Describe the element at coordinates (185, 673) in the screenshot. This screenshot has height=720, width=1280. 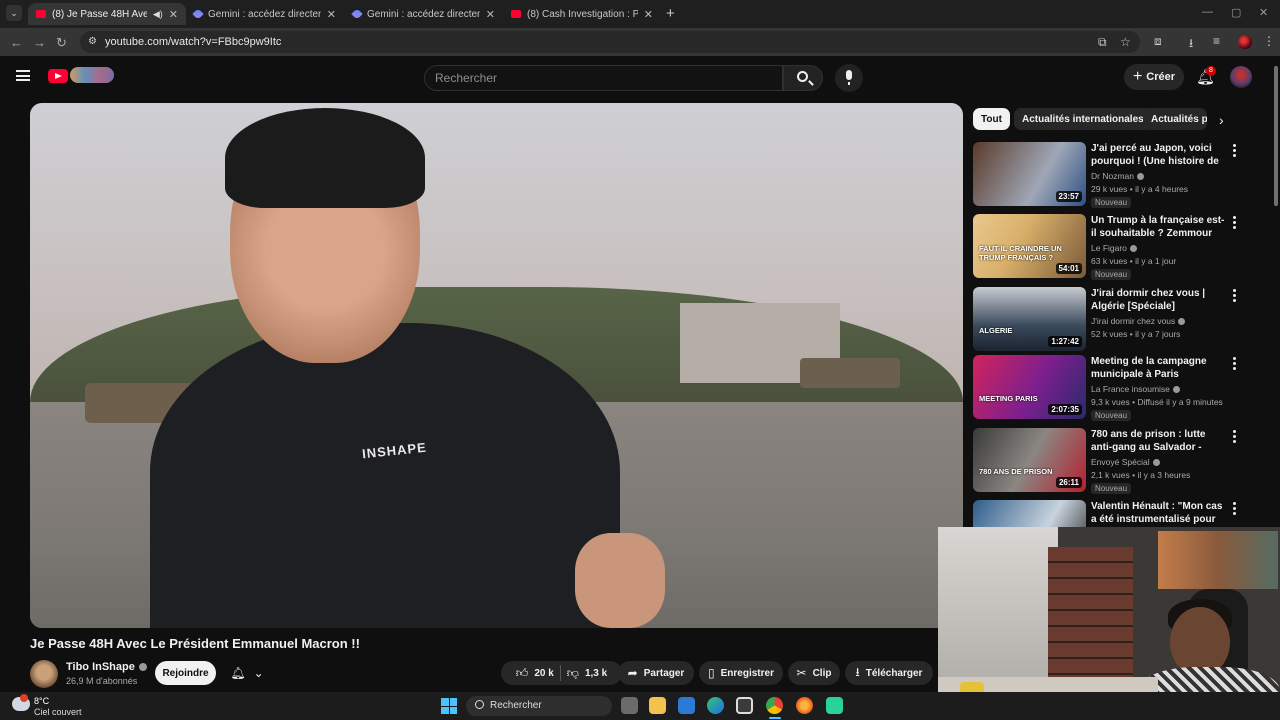
I see `join-button: Rejoindre` at that location.